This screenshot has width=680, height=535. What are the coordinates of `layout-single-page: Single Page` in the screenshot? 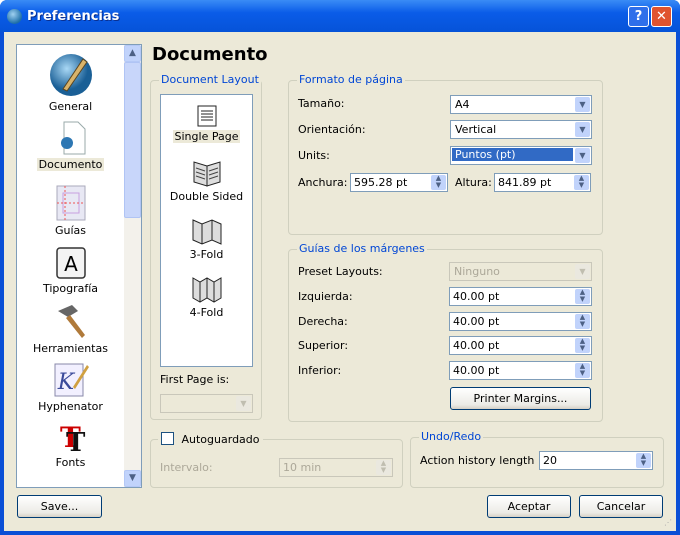 It's located at (206, 124).